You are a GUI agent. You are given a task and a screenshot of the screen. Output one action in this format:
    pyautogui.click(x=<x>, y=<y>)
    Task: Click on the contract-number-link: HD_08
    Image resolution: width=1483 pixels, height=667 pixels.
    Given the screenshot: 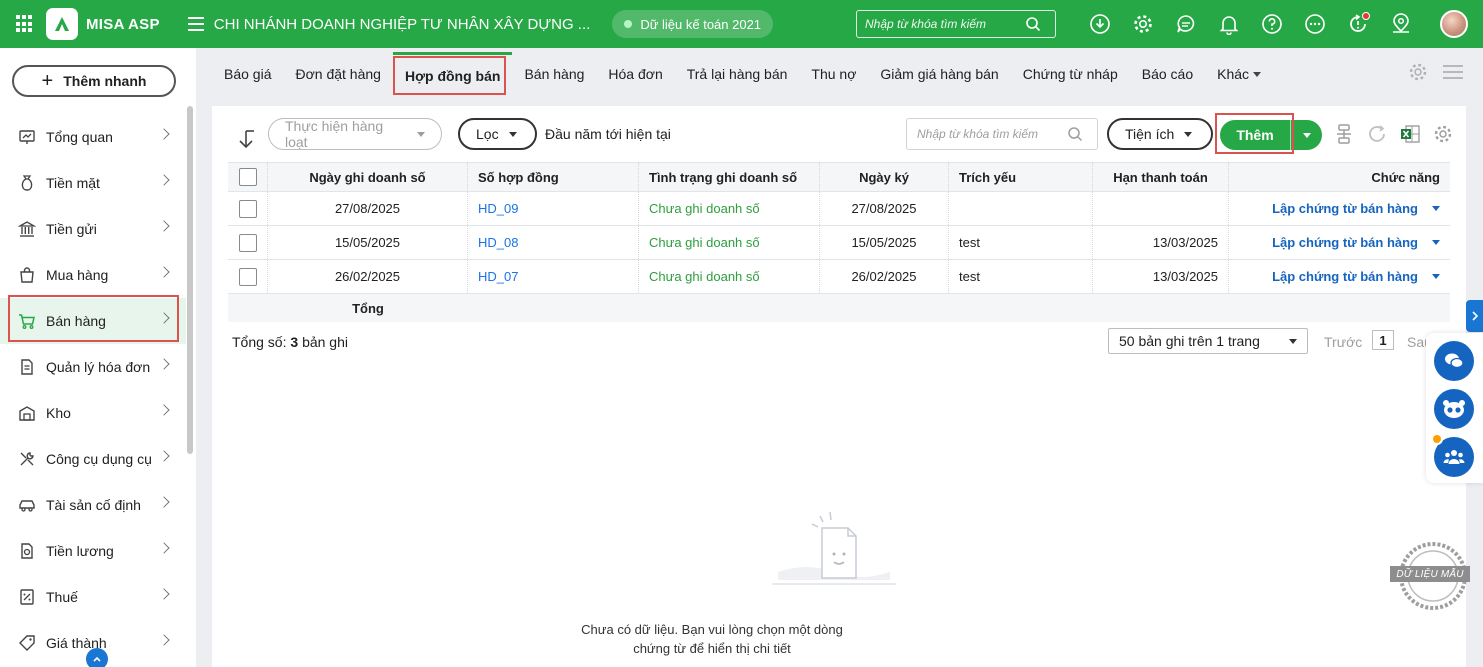 What is the action you would take?
    pyautogui.click(x=553, y=242)
    